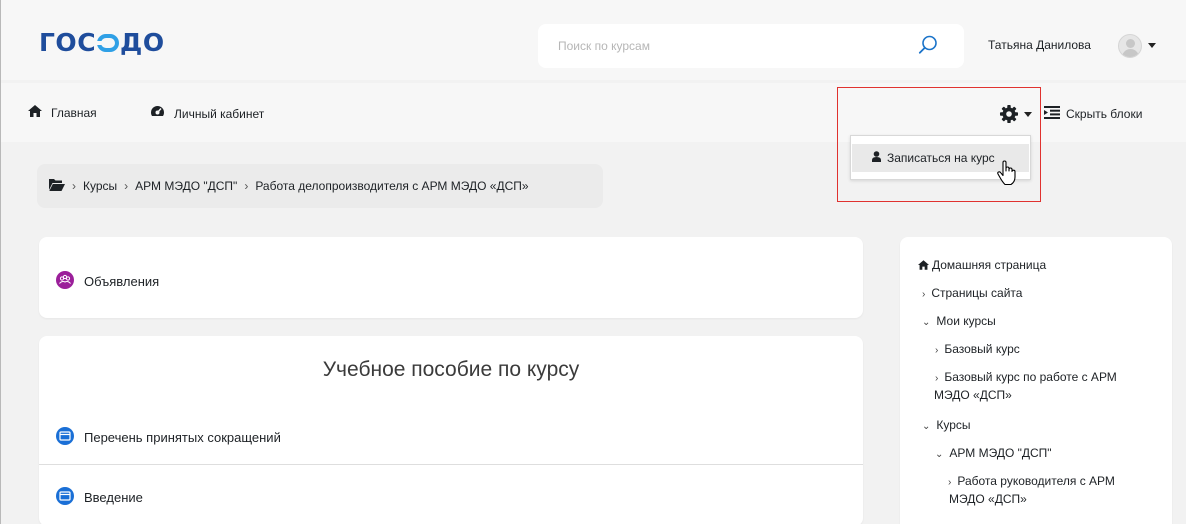 The image size is (1186, 524). Describe the element at coordinates (186, 186) in the screenshot. I see `breadcrumb-item: АРМ МЭДО "ДСП"` at that location.